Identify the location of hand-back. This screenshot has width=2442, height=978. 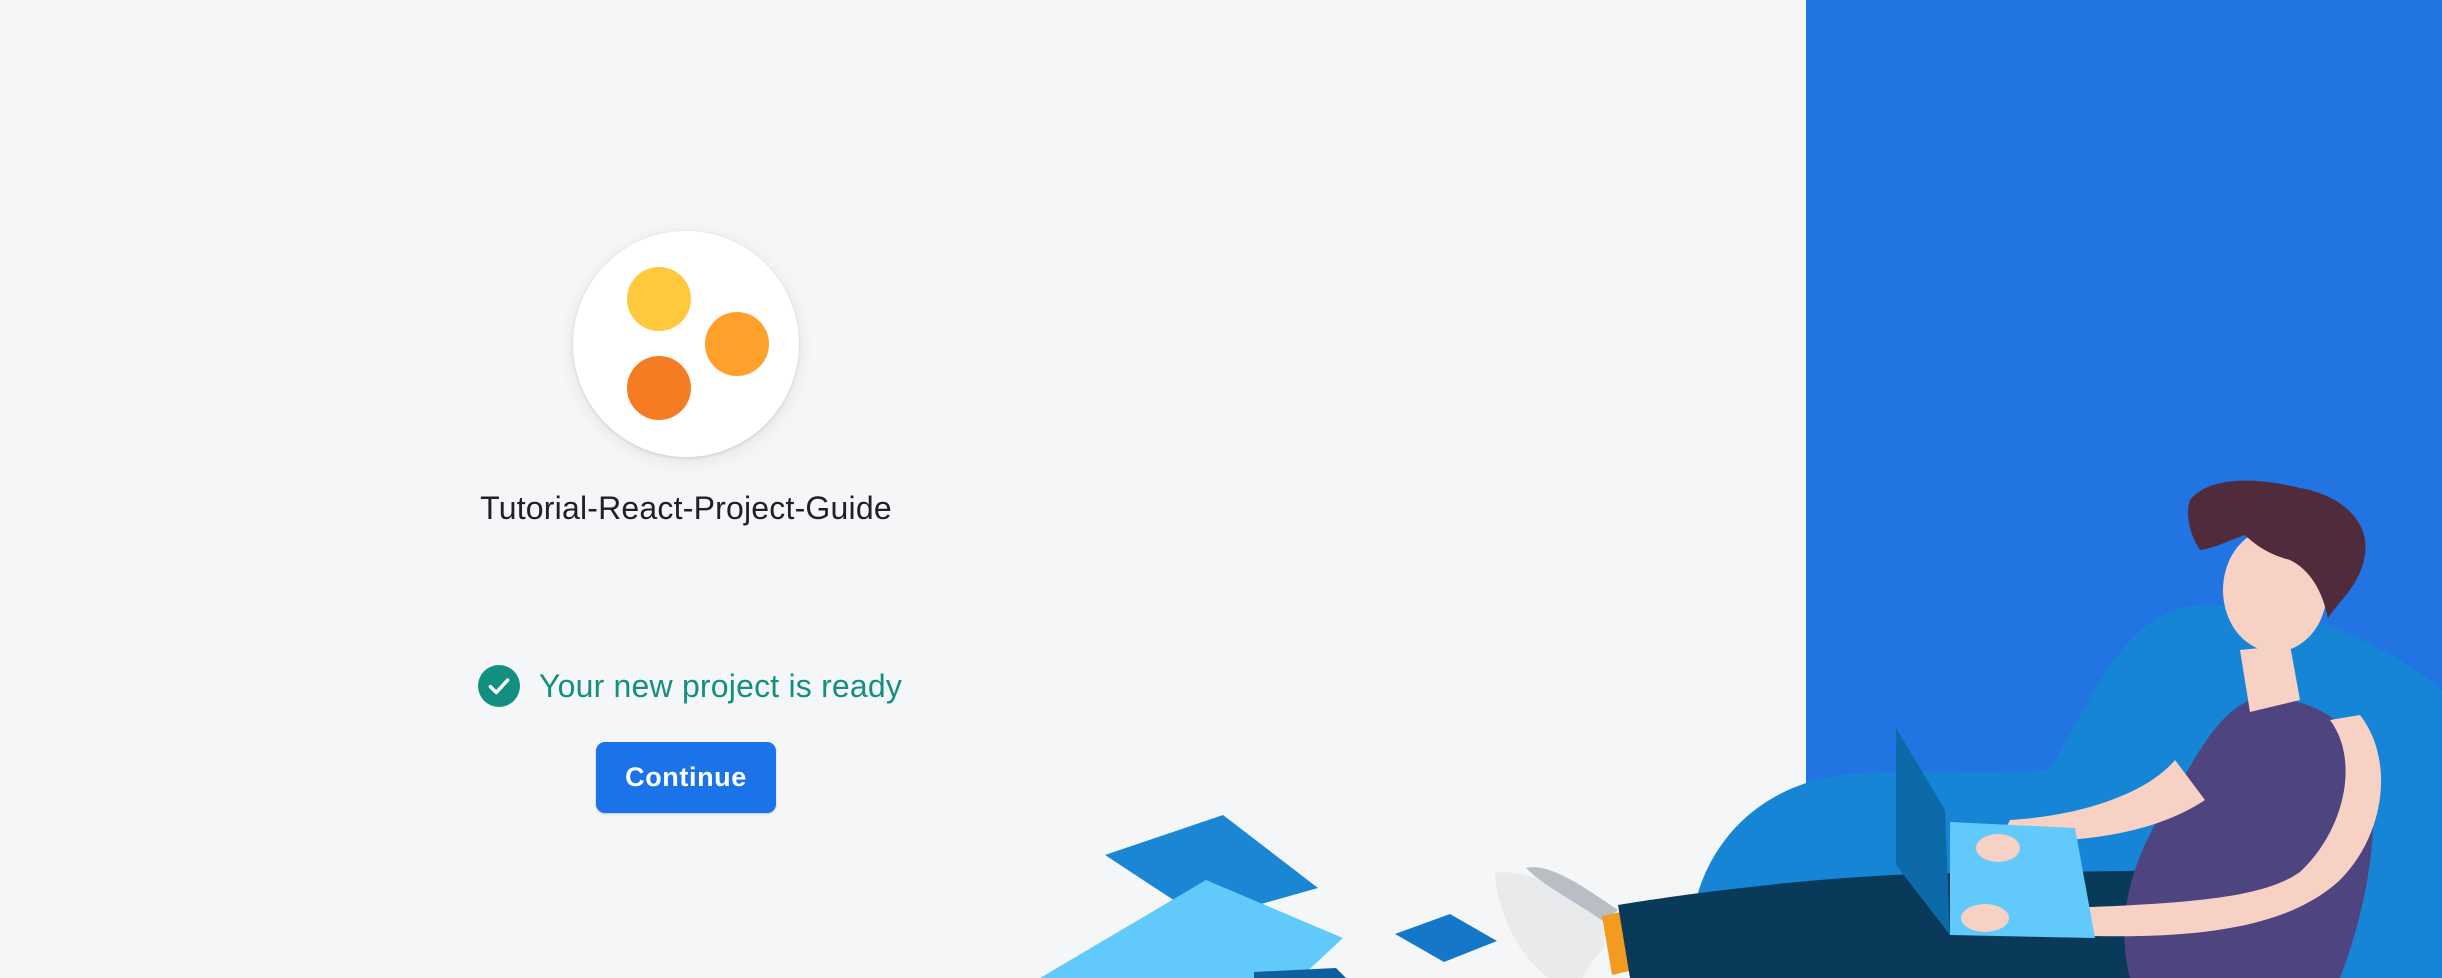
(1998, 848).